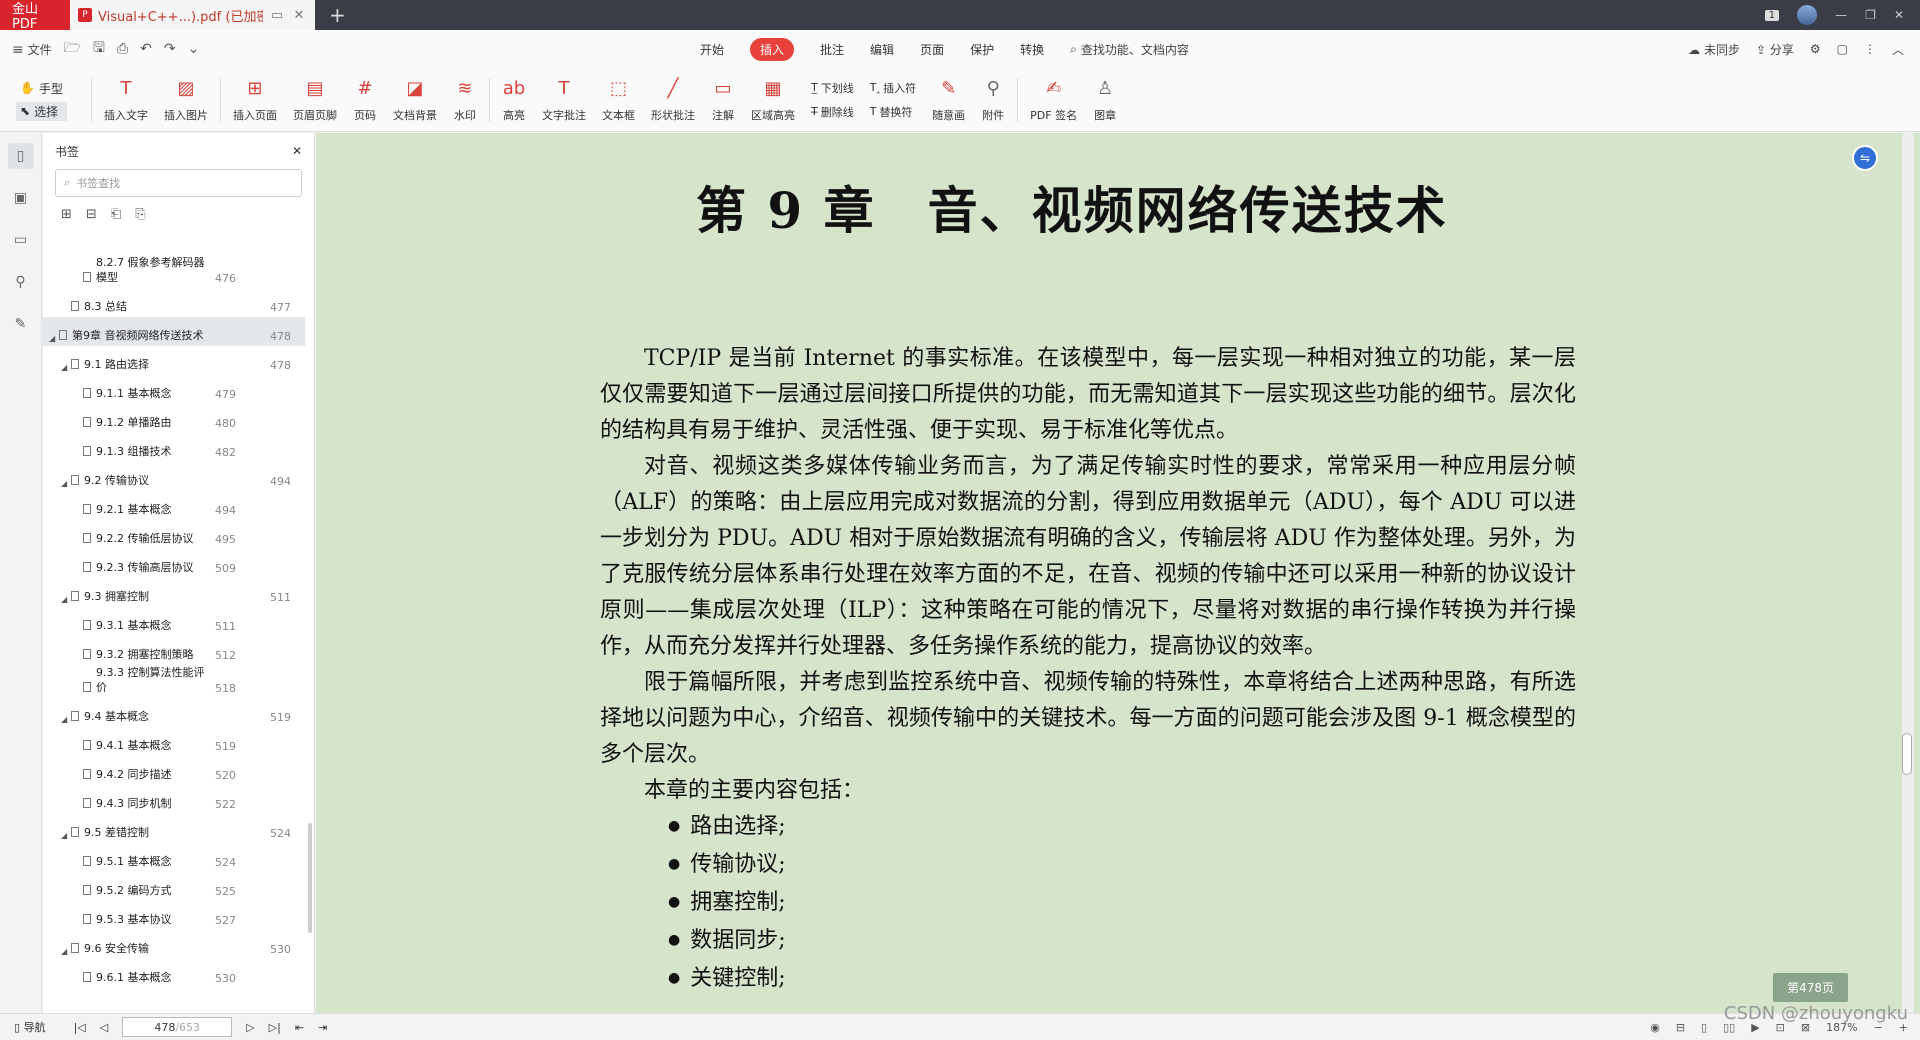 This screenshot has height=1040, width=1920. What do you see at coordinates (21, 324) in the screenshot?
I see `signature-icon: ✎` at bounding box center [21, 324].